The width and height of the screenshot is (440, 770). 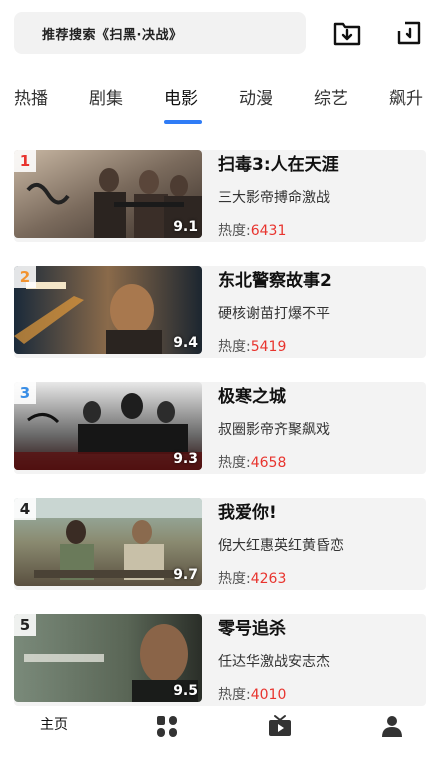 What do you see at coordinates (185, 343) in the screenshot?
I see `score-label: 9.4` at bounding box center [185, 343].